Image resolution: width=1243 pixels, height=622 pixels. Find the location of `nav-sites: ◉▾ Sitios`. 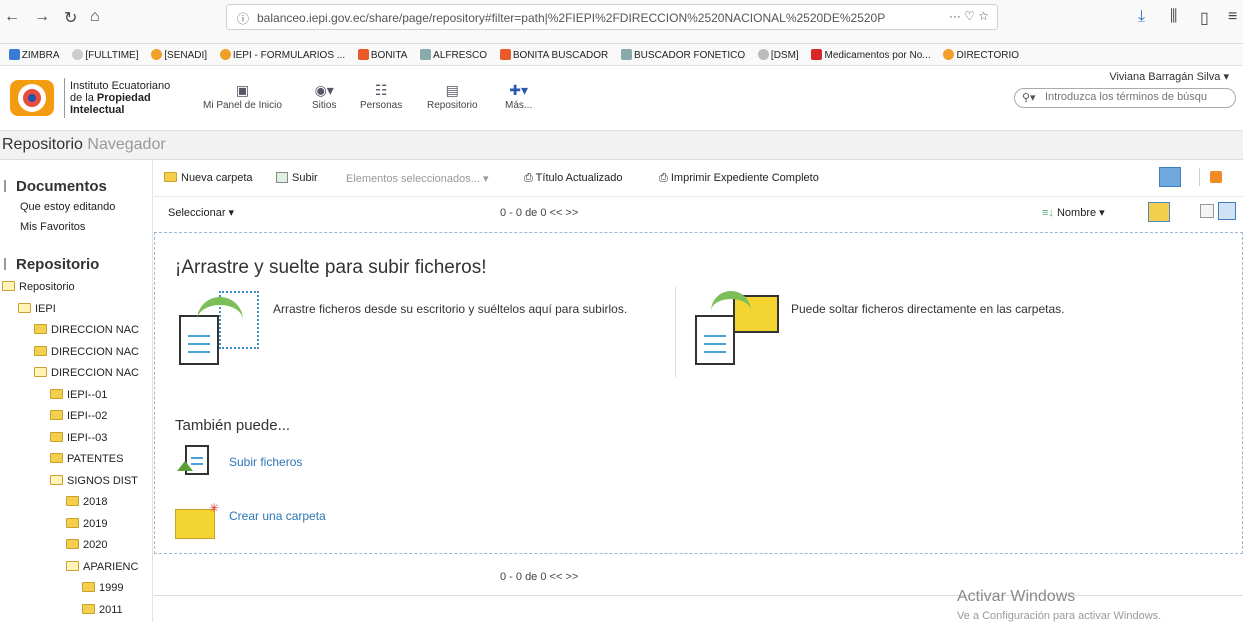

nav-sites: ◉▾ Sitios is located at coordinates (324, 96).